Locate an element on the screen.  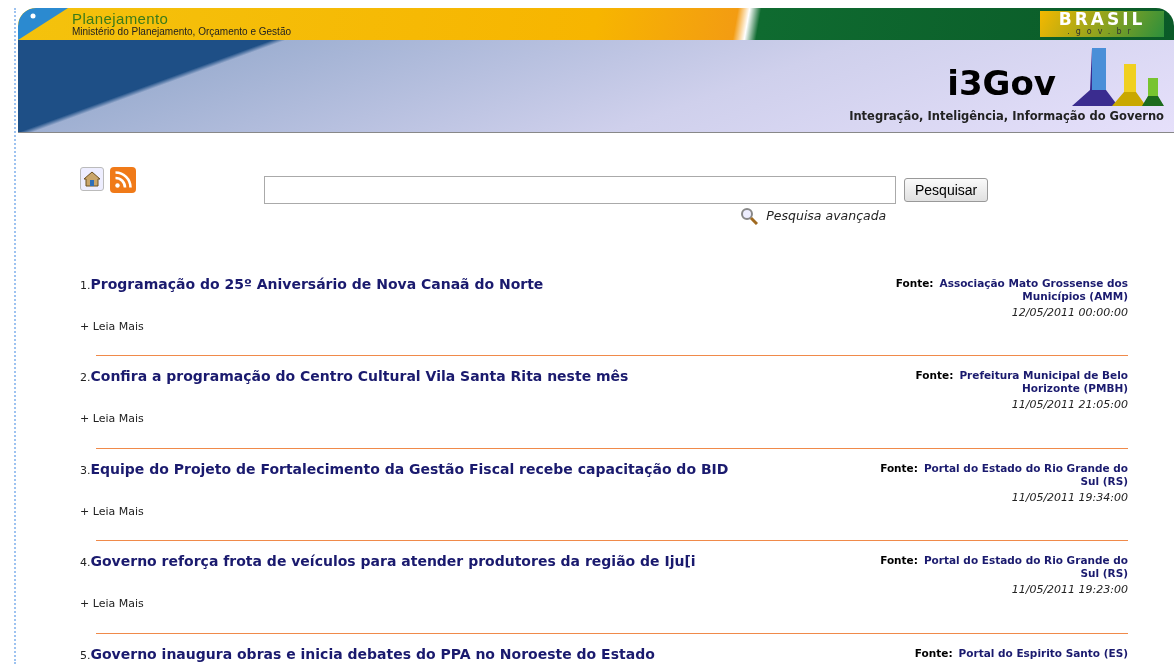
home-button is located at coordinates (92, 179).